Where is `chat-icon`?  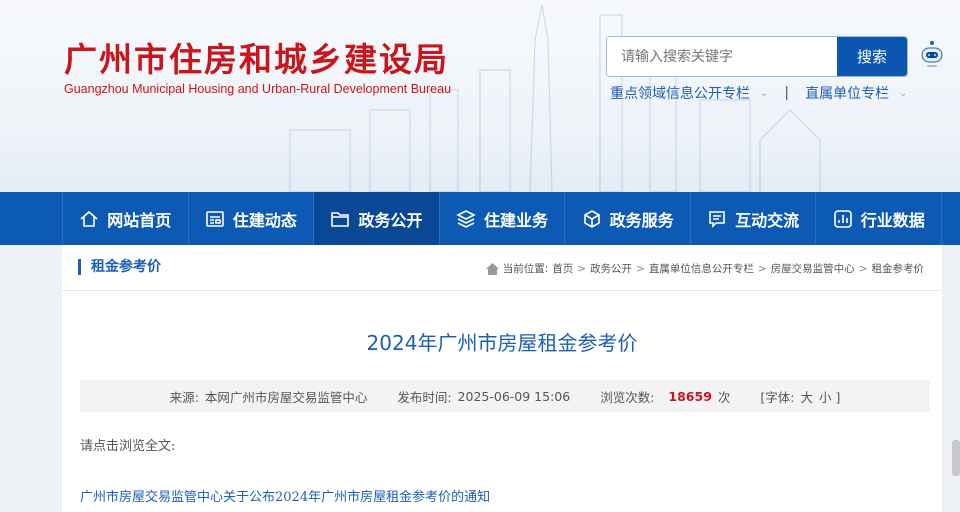 chat-icon is located at coordinates (717, 219).